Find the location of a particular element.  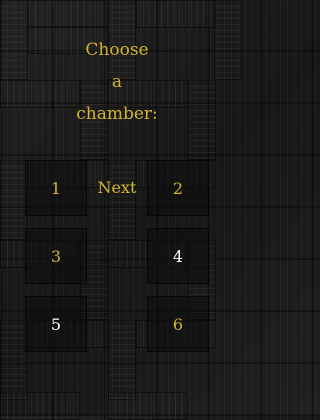

chamber-4-button: 4 is located at coordinates (178, 256).